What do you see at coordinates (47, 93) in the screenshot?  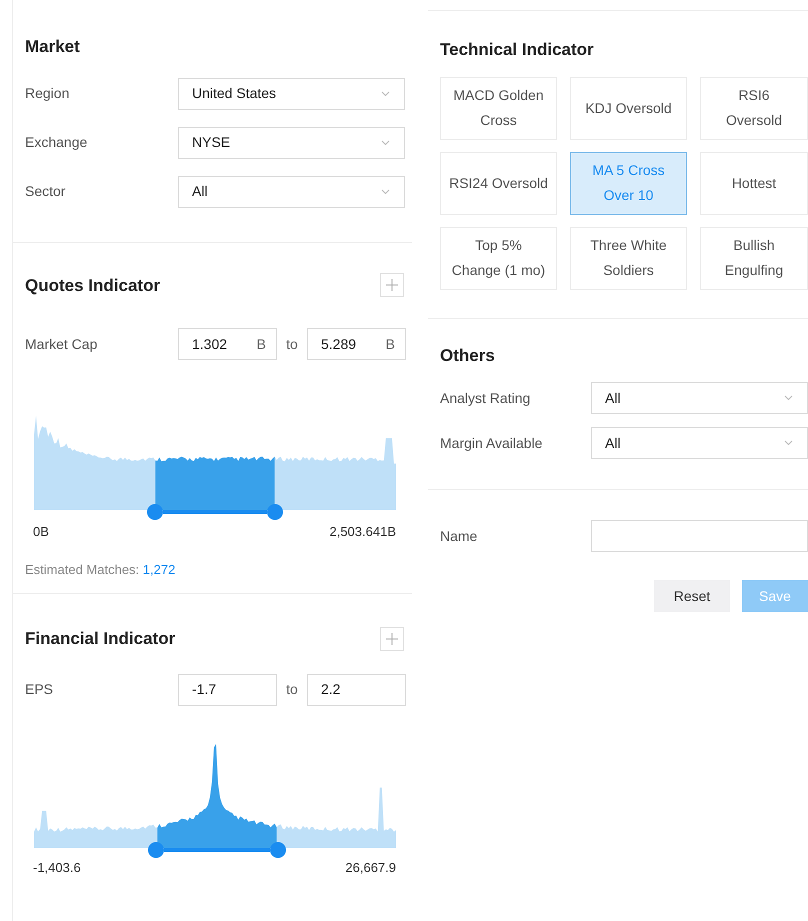 I see `field-label: Region` at bounding box center [47, 93].